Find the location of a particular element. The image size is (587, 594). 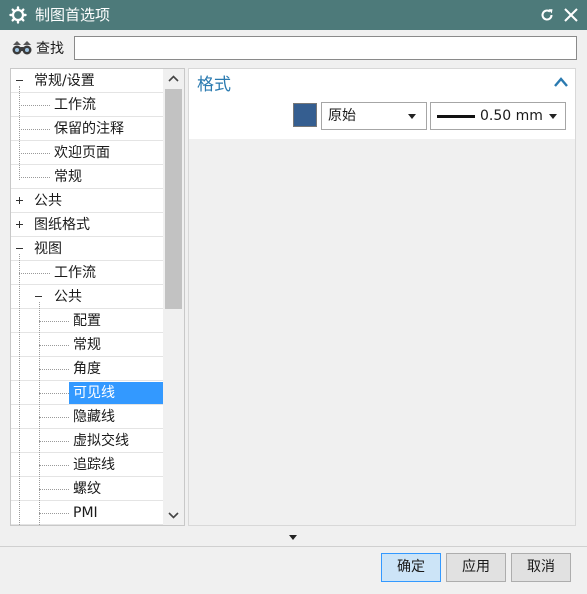

tree-item: 欢迎页面 is located at coordinates (87, 153).